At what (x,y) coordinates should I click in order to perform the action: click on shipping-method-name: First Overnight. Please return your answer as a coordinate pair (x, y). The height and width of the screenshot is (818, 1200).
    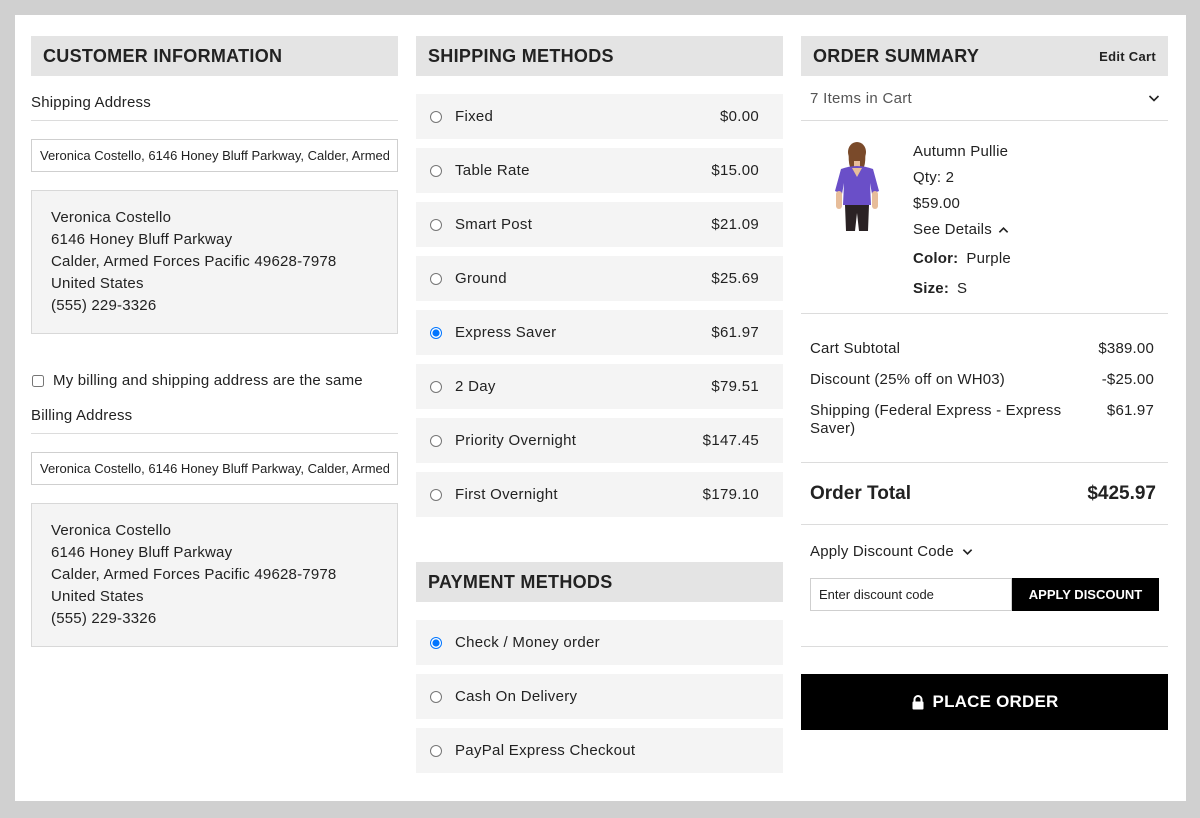
    Looking at the image, I should click on (506, 494).